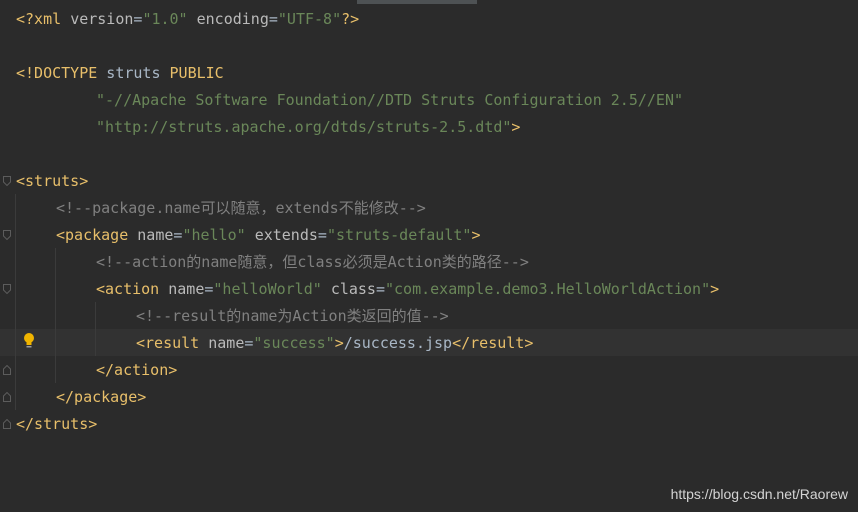 The image size is (858, 512). Describe the element at coordinates (128, 289) in the screenshot. I see `action-open-tag: <action` at that location.